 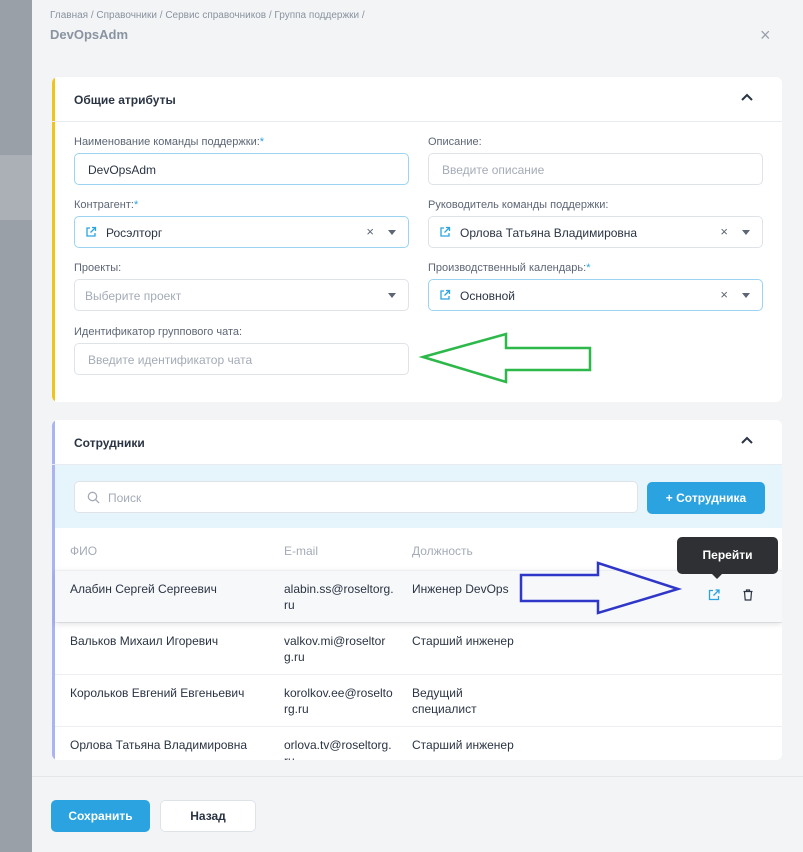 What do you see at coordinates (706, 498) in the screenshot?
I see `add-employee-button: + Сотрудника` at bounding box center [706, 498].